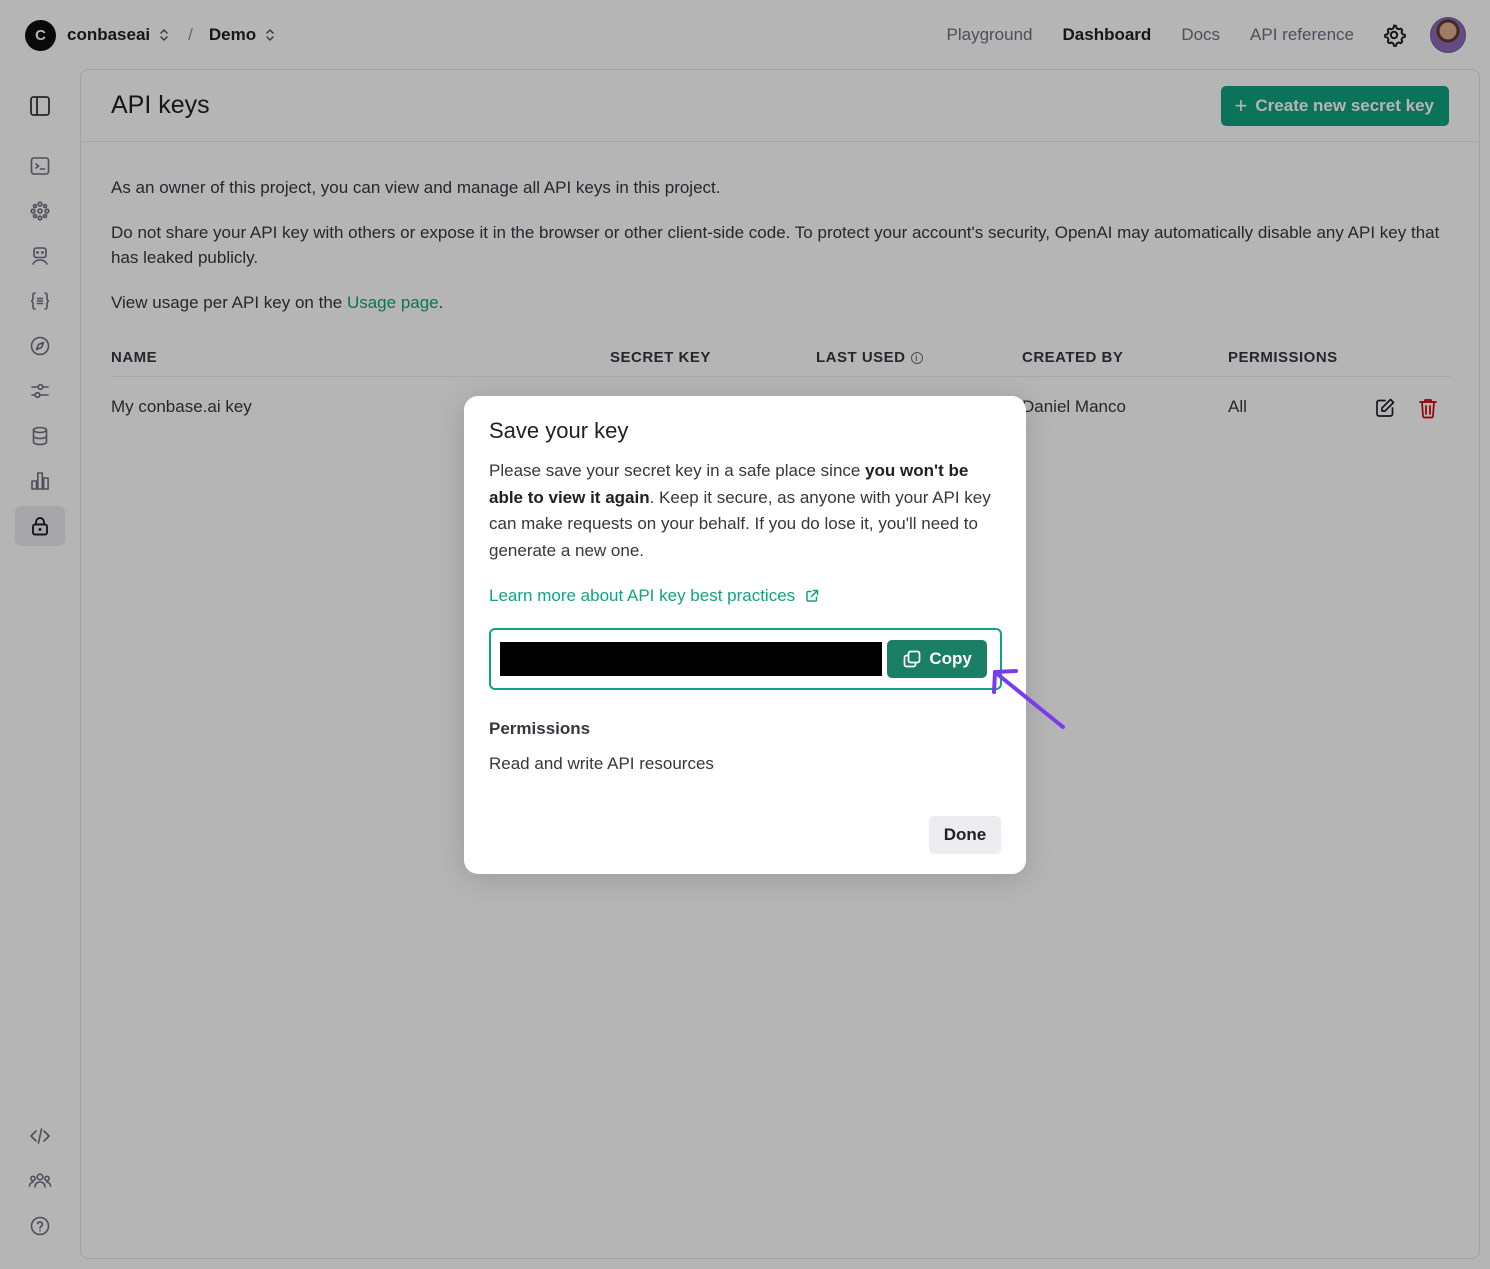 The image size is (1490, 1269). I want to click on permissions-label: Permissions, so click(540, 728).